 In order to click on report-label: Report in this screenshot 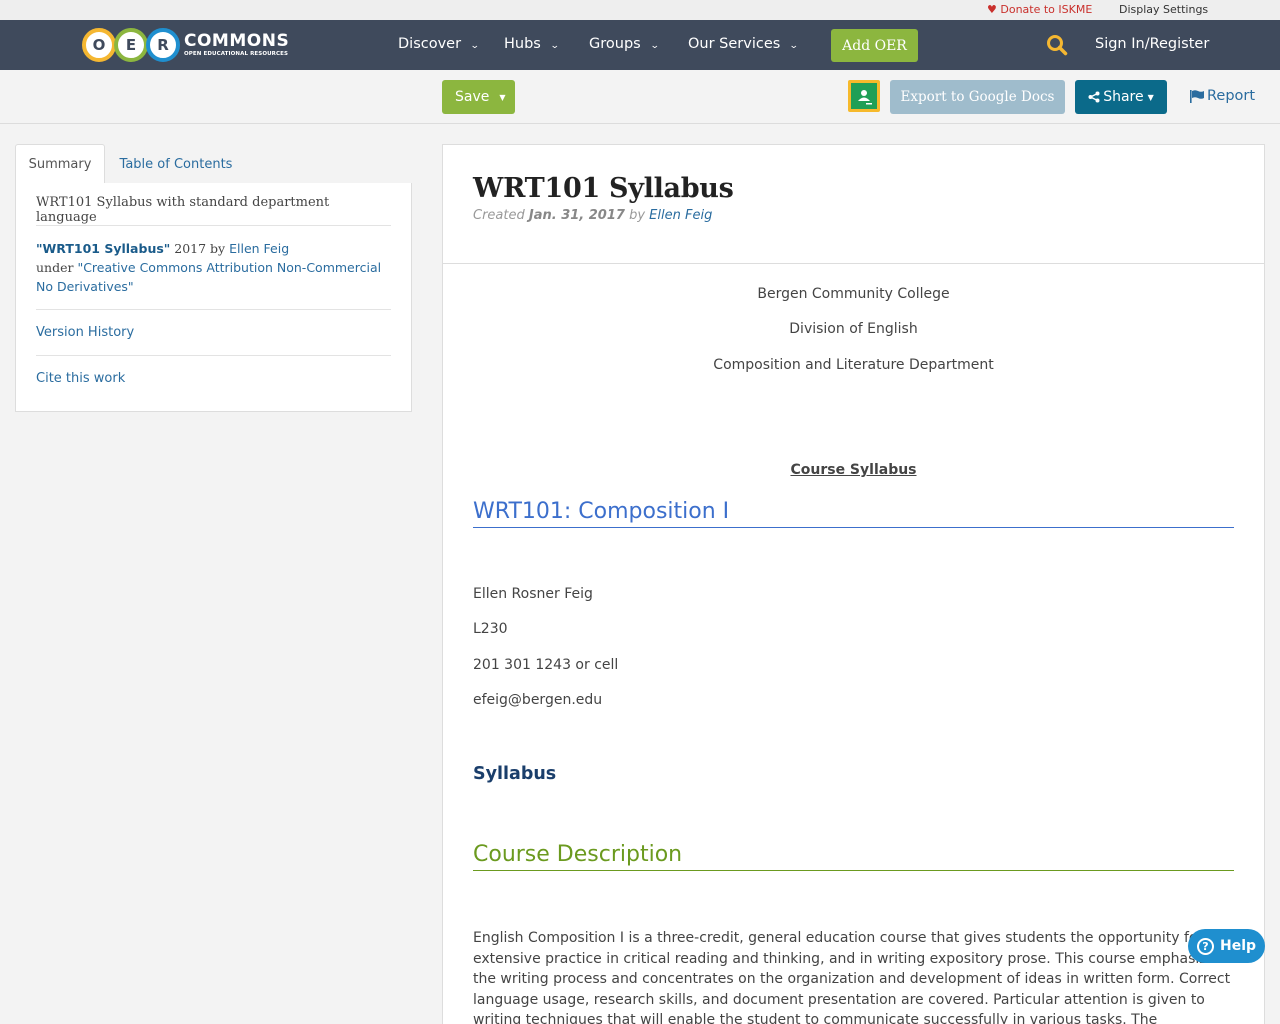, I will do `click(1231, 96)`.